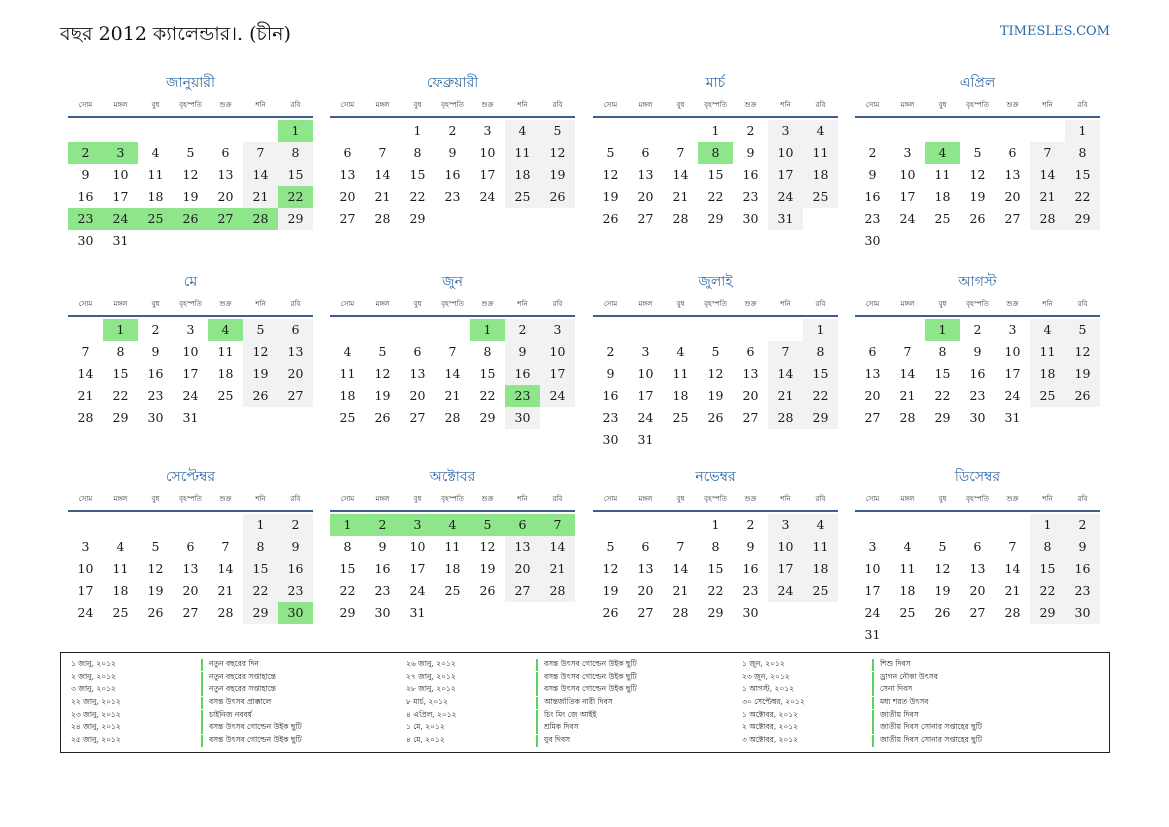 This screenshot has width=1169, height=827. What do you see at coordinates (872, 105) in the screenshot?
I see `weekday-label: সোম` at bounding box center [872, 105].